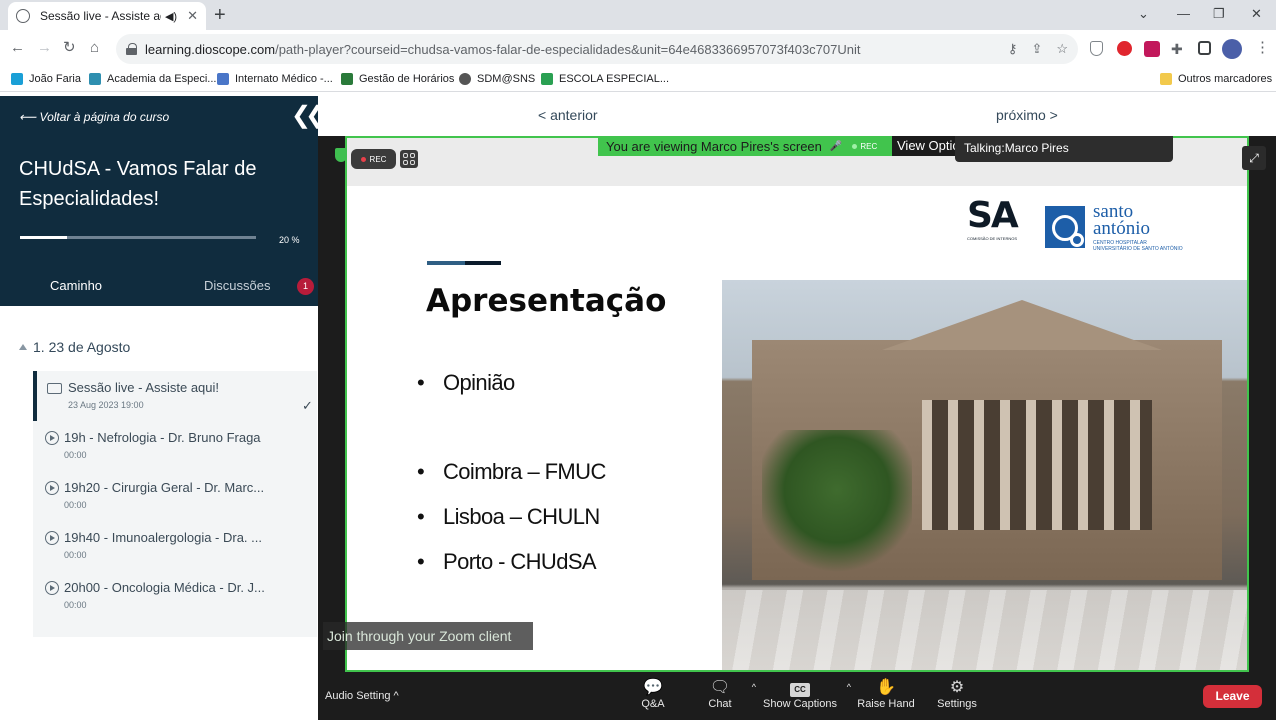 The width and height of the screenshot is (1276, 720). Describe the element at coordinates (210, 49) in the screenshot. I see `url-host: learning.dioscope.com` at that location.